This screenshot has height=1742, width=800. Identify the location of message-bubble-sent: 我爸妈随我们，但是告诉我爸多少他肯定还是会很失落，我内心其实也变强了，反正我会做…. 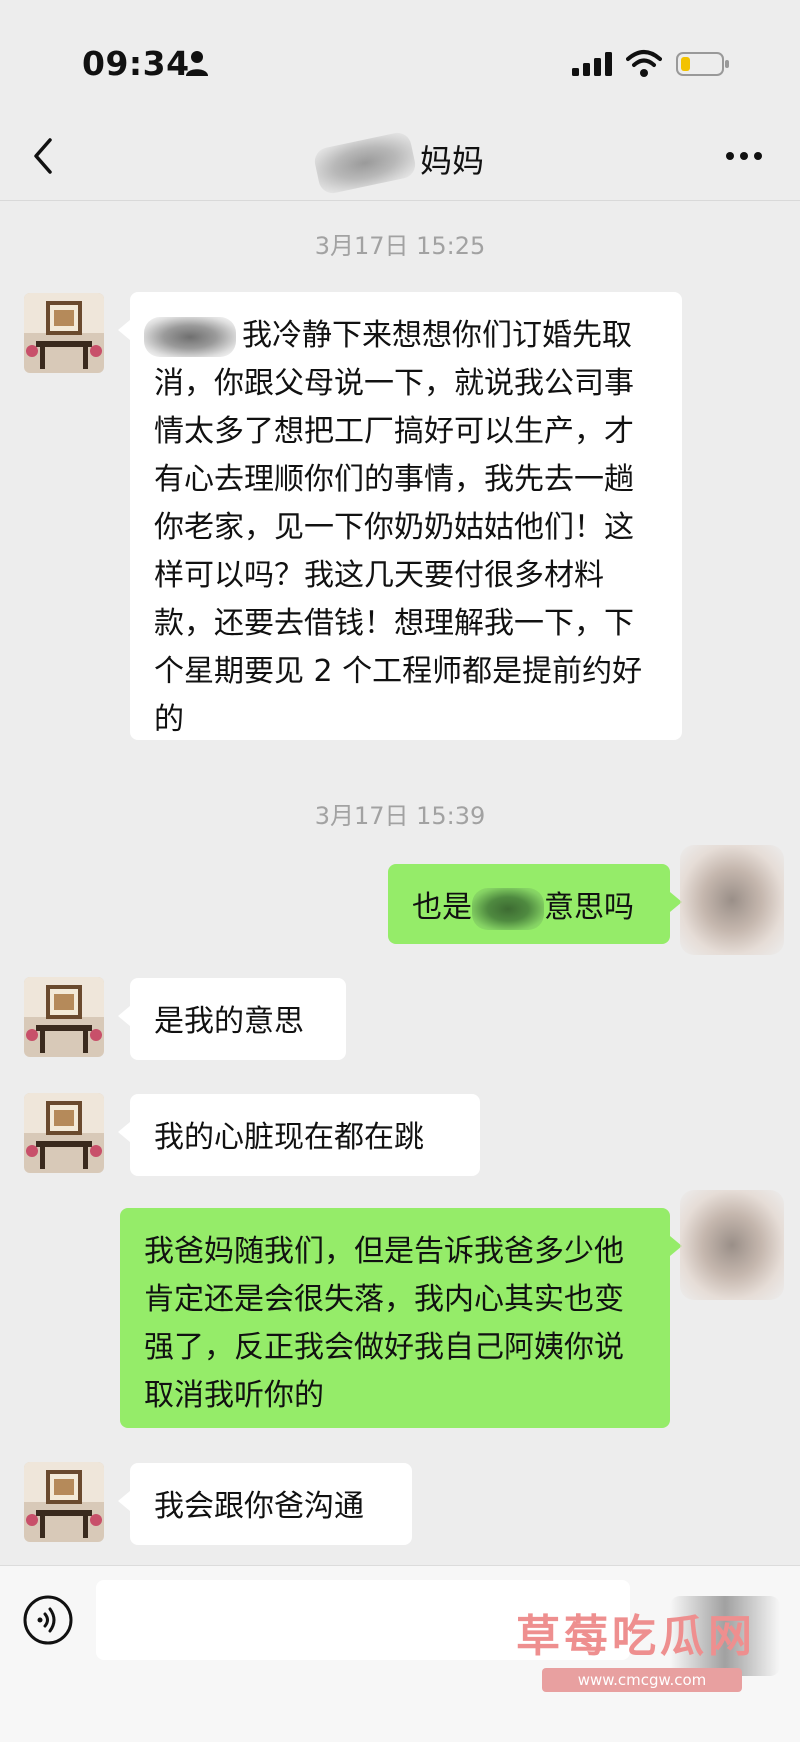
(401, 1318).